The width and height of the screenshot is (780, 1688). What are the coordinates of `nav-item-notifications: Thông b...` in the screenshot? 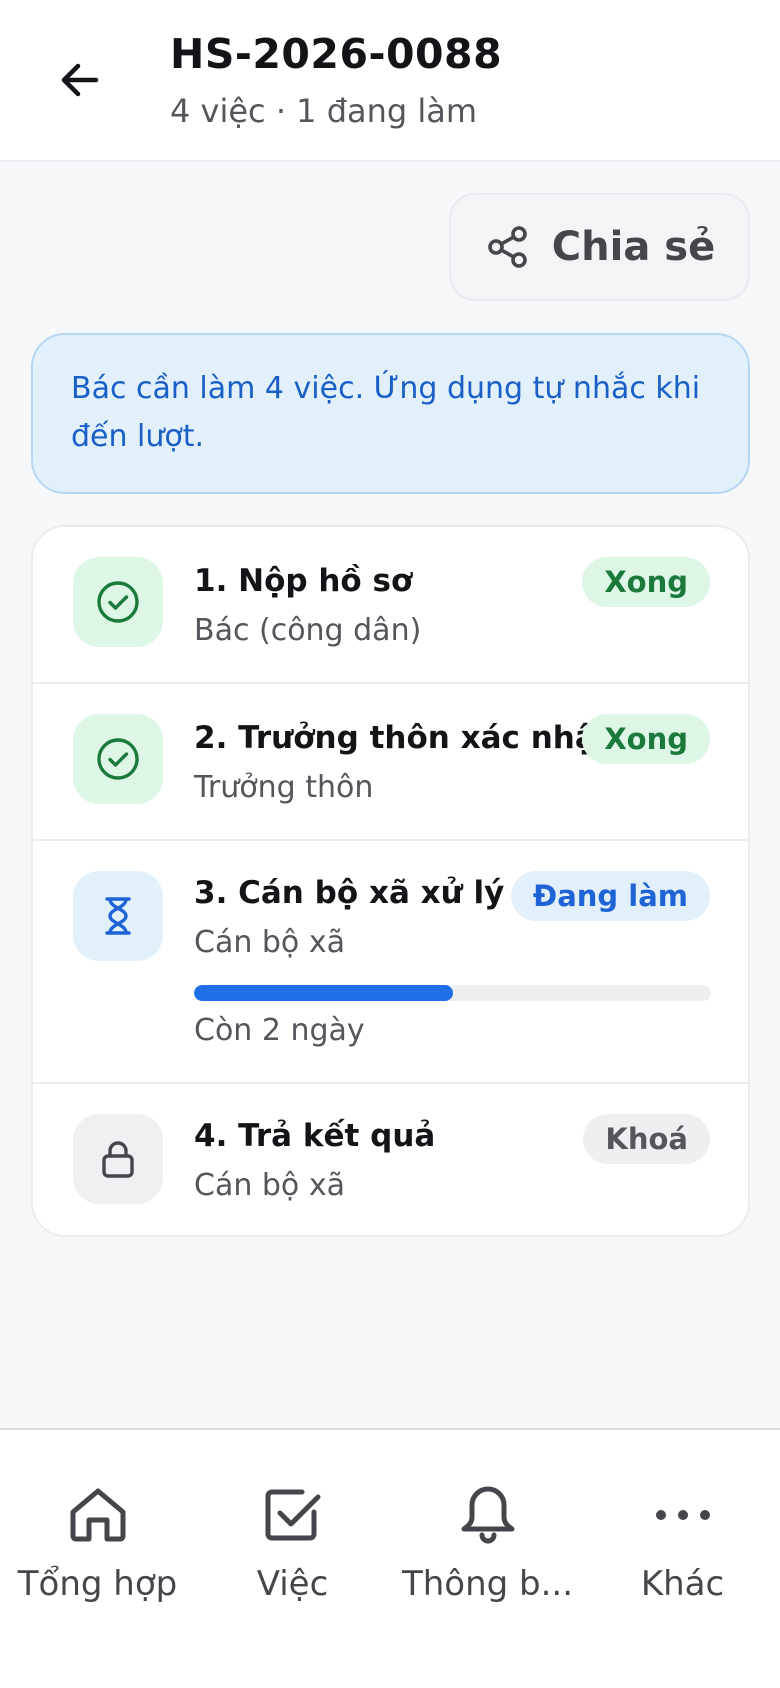 It's located at (487, 1517).